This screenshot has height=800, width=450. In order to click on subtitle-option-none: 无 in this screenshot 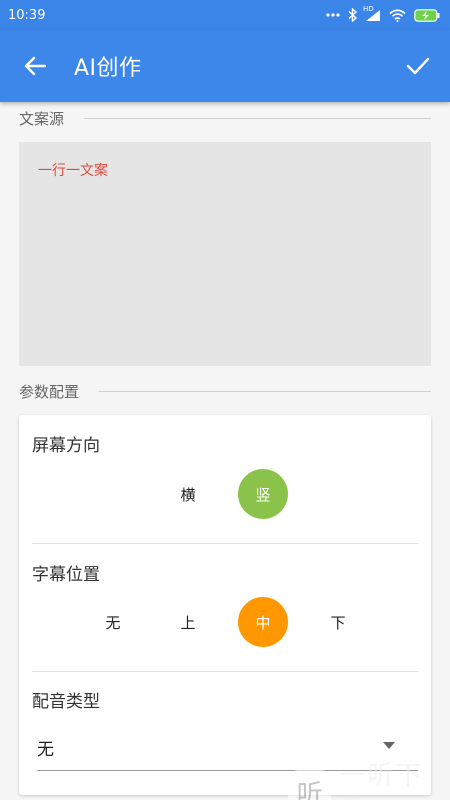, I will do `click(113, 622)`.